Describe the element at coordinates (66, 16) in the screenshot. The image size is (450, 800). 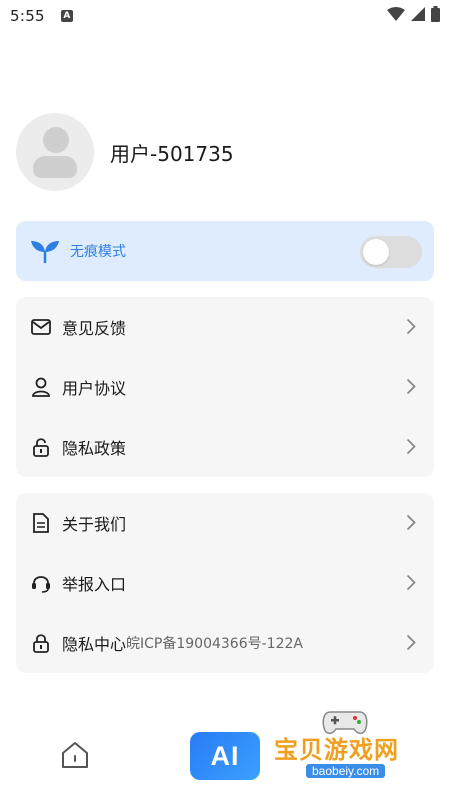
I see `notification-icon: A` at that location.